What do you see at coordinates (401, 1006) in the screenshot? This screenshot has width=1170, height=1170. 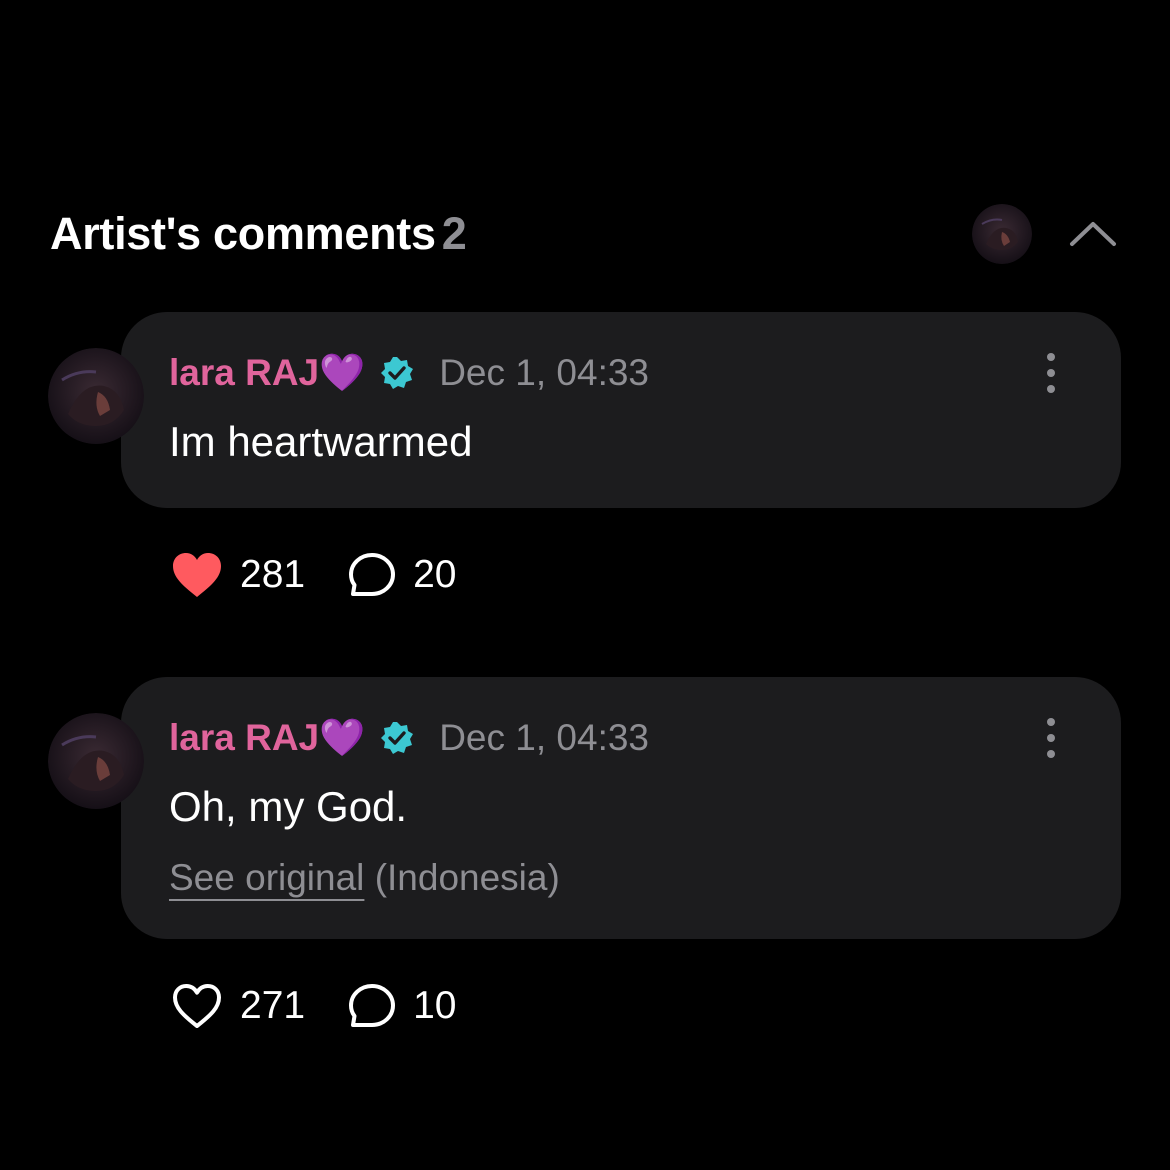 I see `reply-button: 10` at bounding box center [401, 1006].